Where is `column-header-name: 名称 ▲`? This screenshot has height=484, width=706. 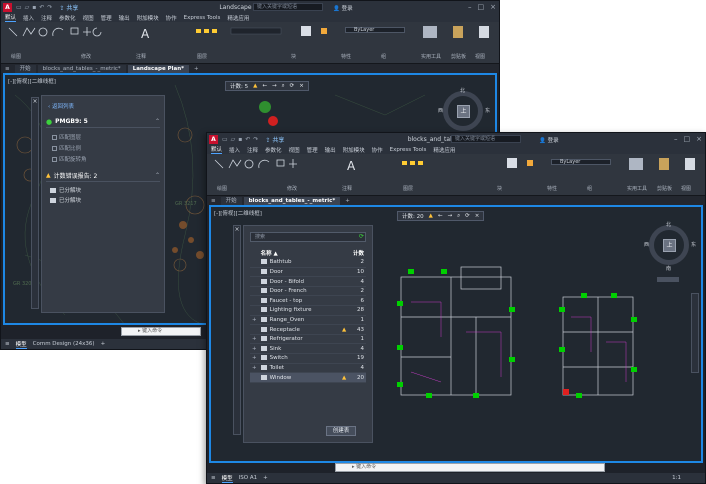 column-header-name: 名称 ▲ is located at coordinates (299, 253).